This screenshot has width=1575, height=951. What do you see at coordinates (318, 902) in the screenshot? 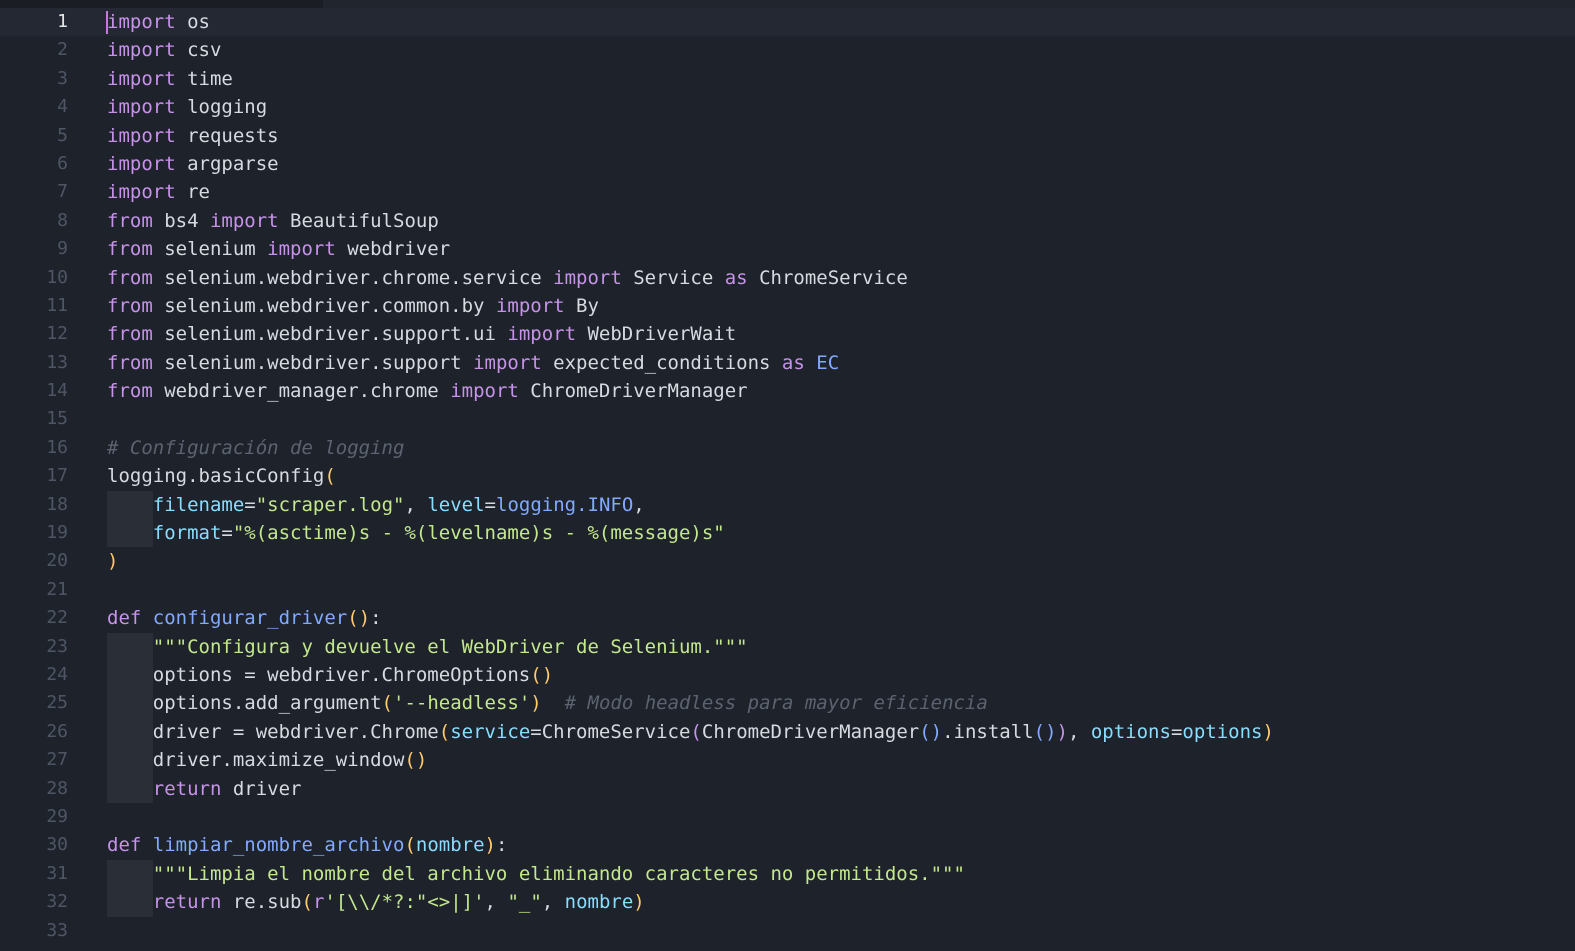
I see `code-token: r` at bounding box center [318, 902].